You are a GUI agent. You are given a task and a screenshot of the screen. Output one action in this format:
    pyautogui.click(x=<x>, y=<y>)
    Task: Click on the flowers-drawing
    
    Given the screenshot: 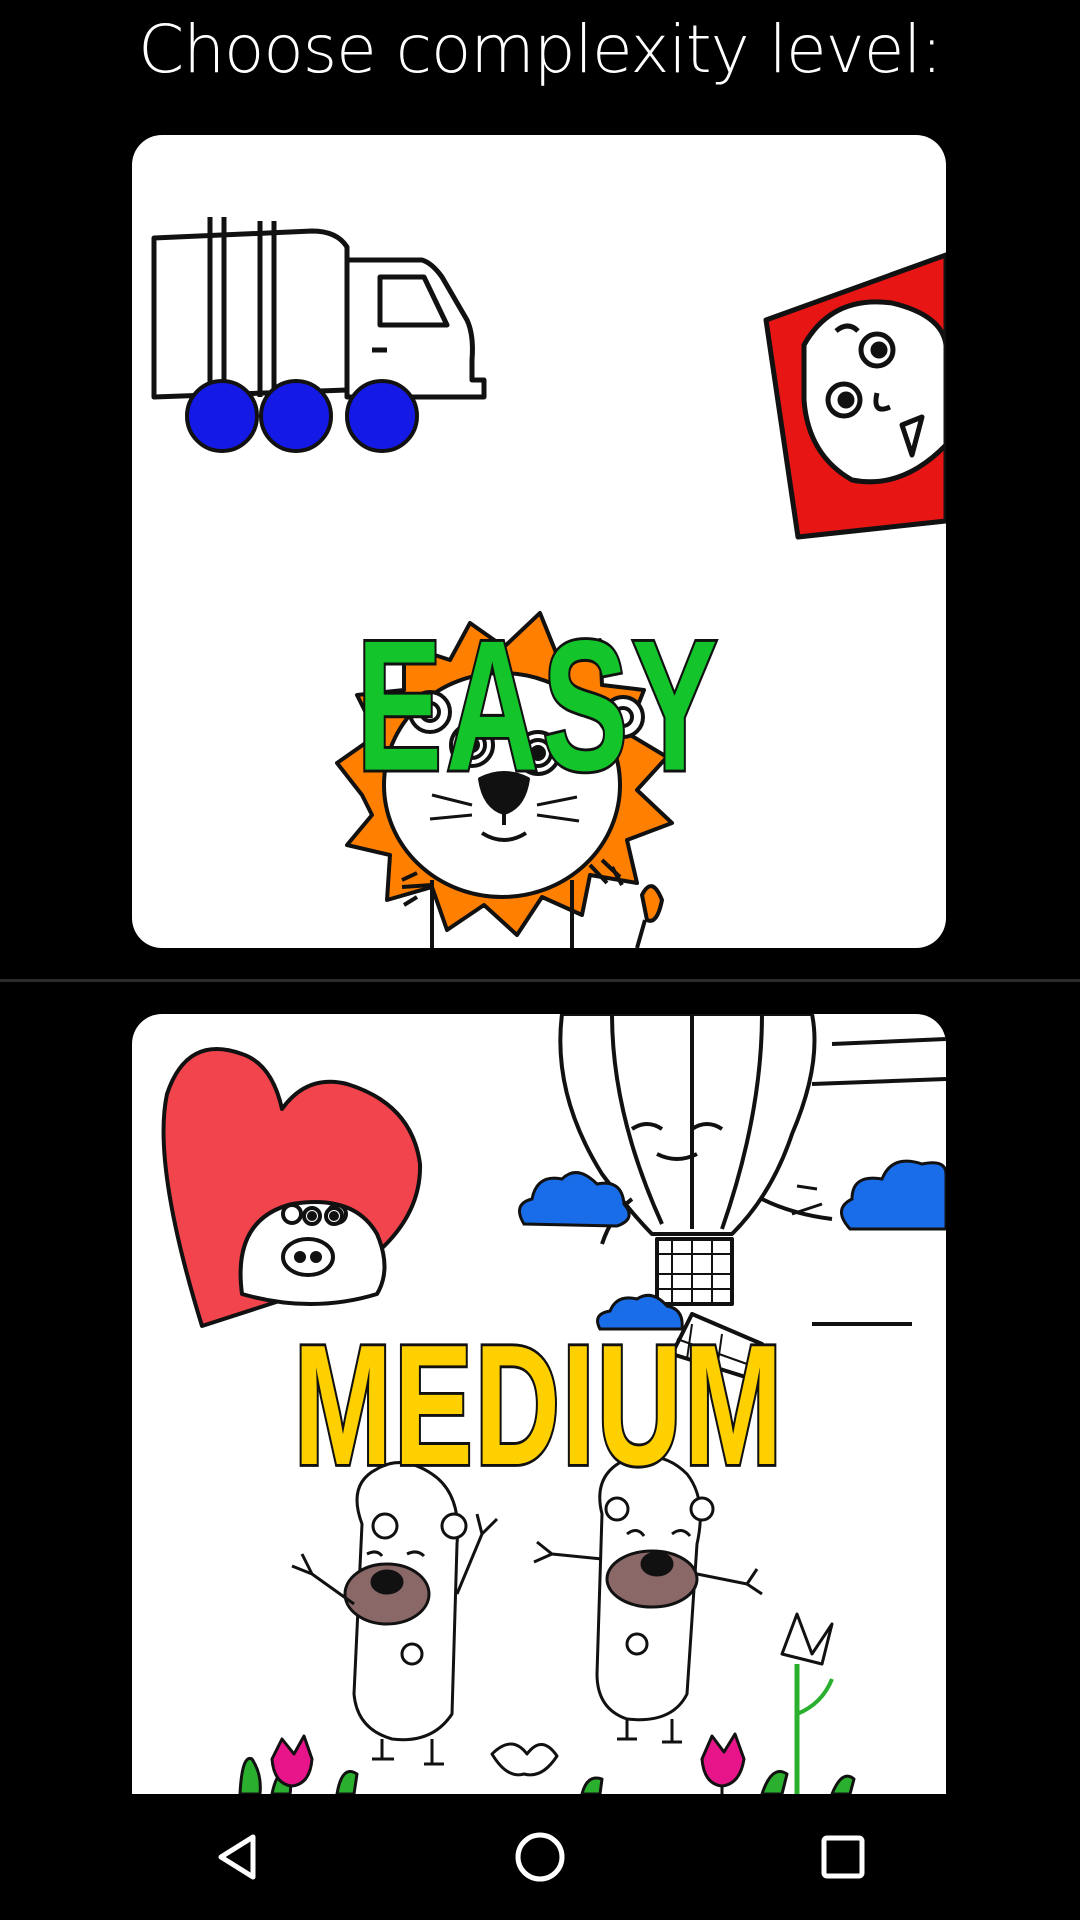 What is the action you would take?
    pyautogui.click(x=547, y=1703)
    